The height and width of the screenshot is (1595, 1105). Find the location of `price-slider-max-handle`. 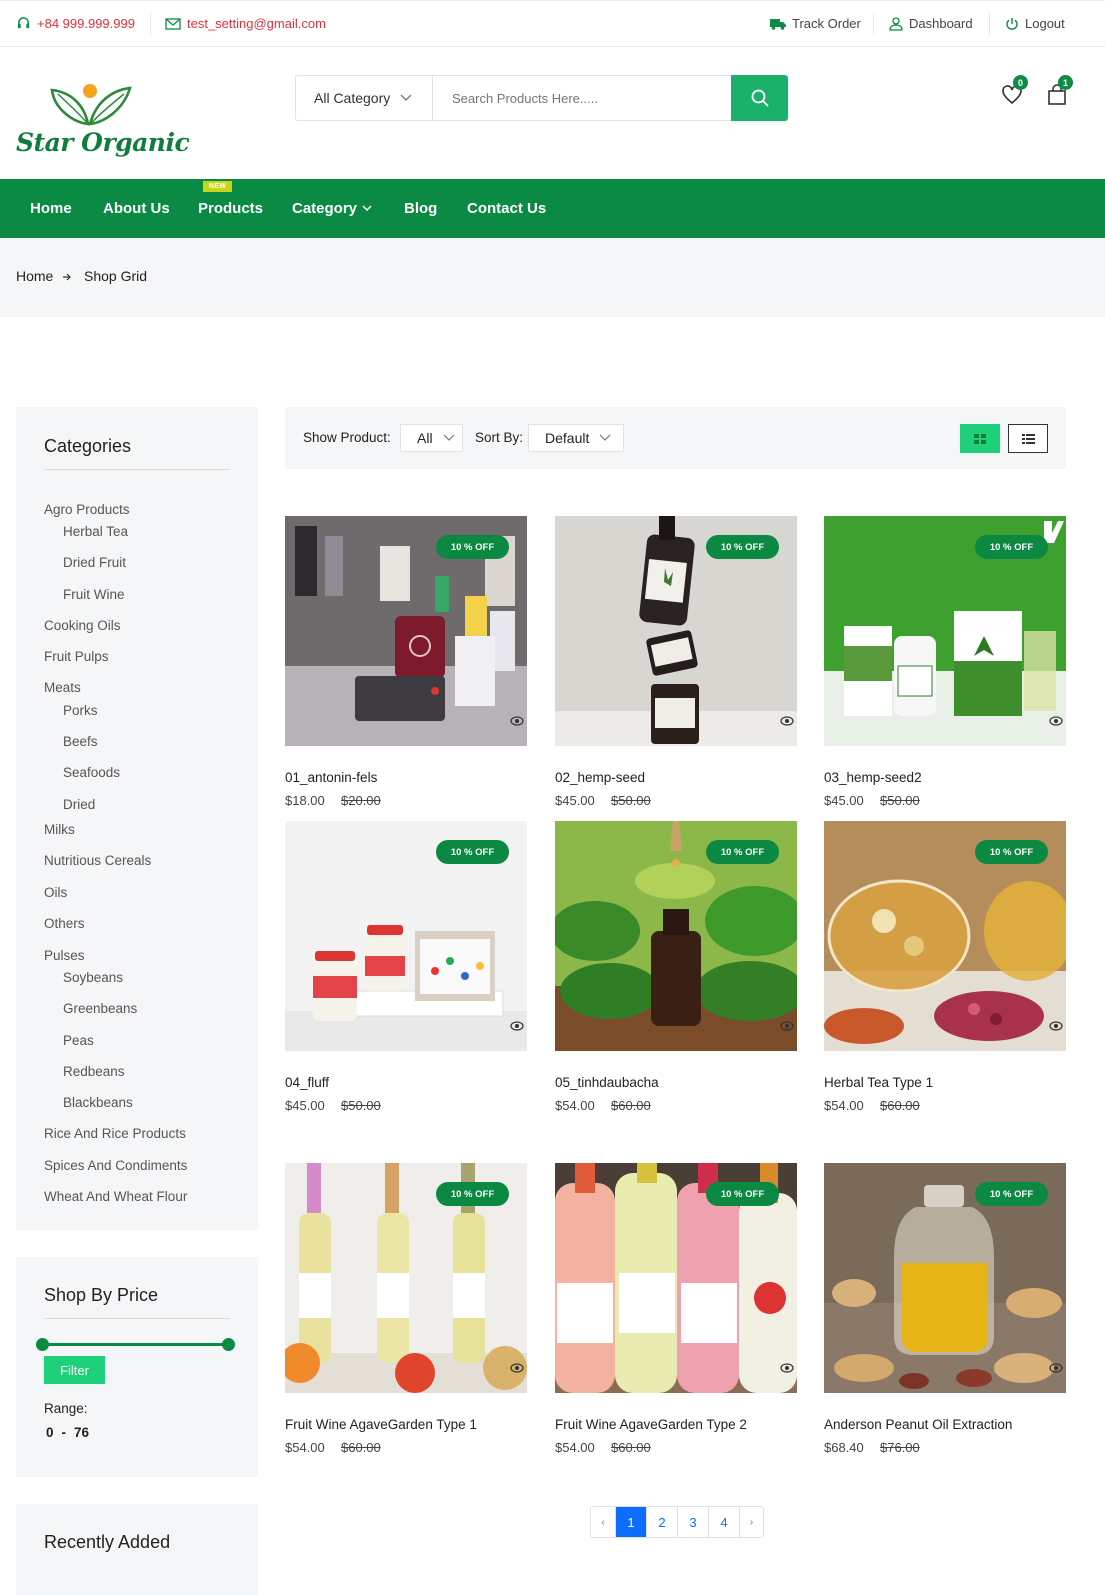

price-slider-max-handle is located at coordinates (228, 1344).